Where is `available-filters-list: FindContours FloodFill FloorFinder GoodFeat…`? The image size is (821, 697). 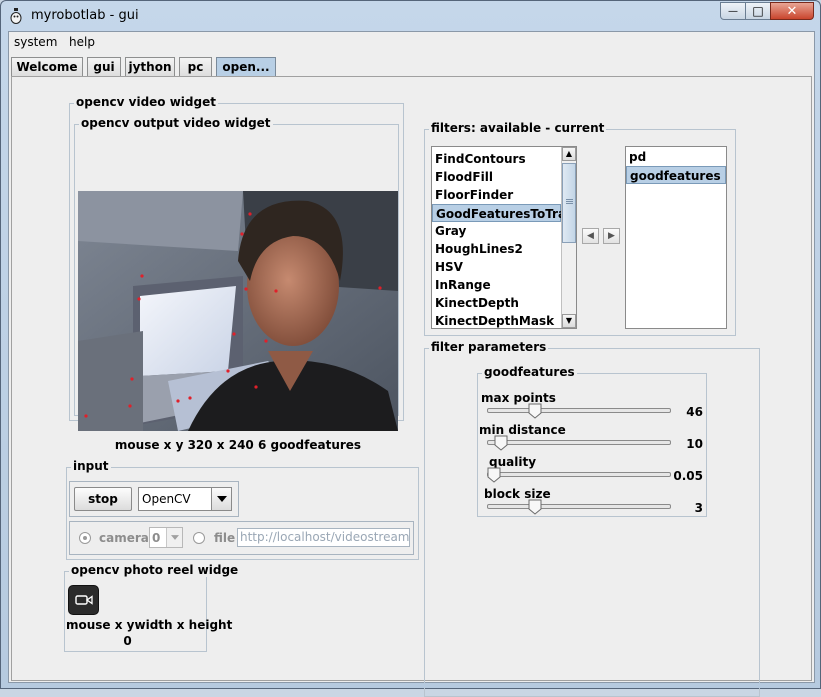
available-filters-list: FindContours FloodFill FloorFinder GoodFeat… is located at coordinates (504, 237).